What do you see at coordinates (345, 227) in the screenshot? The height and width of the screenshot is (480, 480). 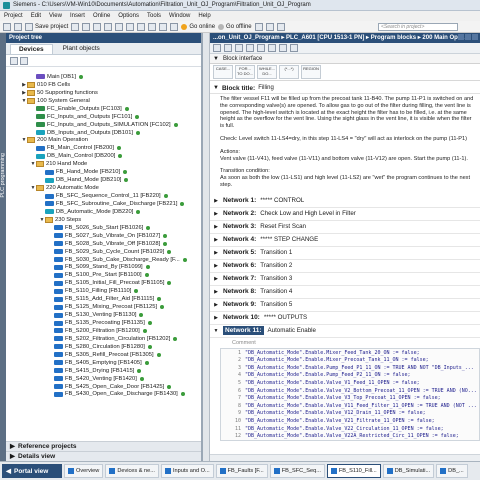 I see `network-header: ▶ Network 3: Reset First Scan` at bounding box center [345, 227].